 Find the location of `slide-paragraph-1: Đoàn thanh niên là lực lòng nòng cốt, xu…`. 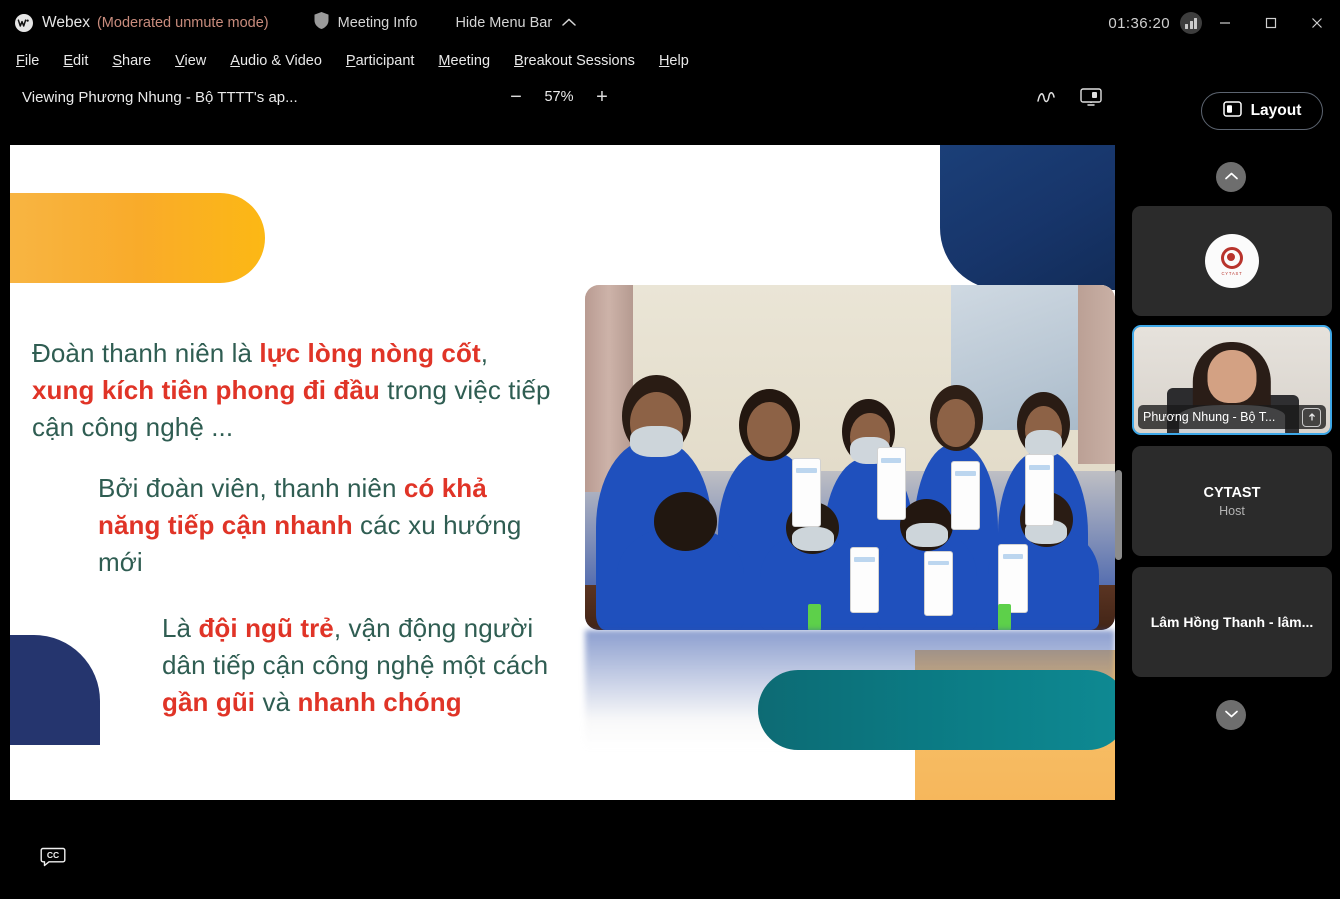

slide-paragraph-1: Đoàn thanh niên là lực lòng nòng cốt, xu… is located at coordinates (291, 390).